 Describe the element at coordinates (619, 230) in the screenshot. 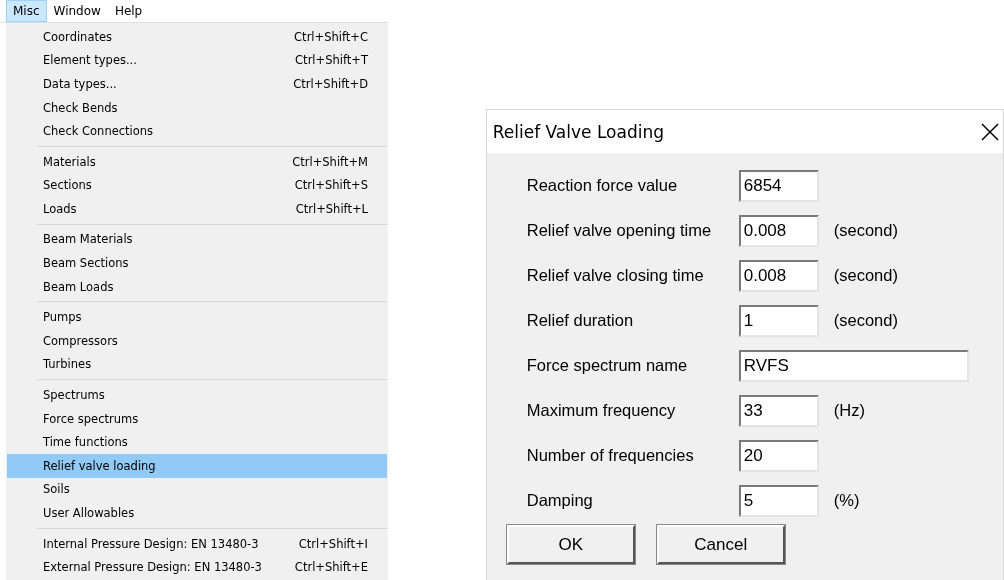

I see `field-label: Relief valve opening time` at that location.